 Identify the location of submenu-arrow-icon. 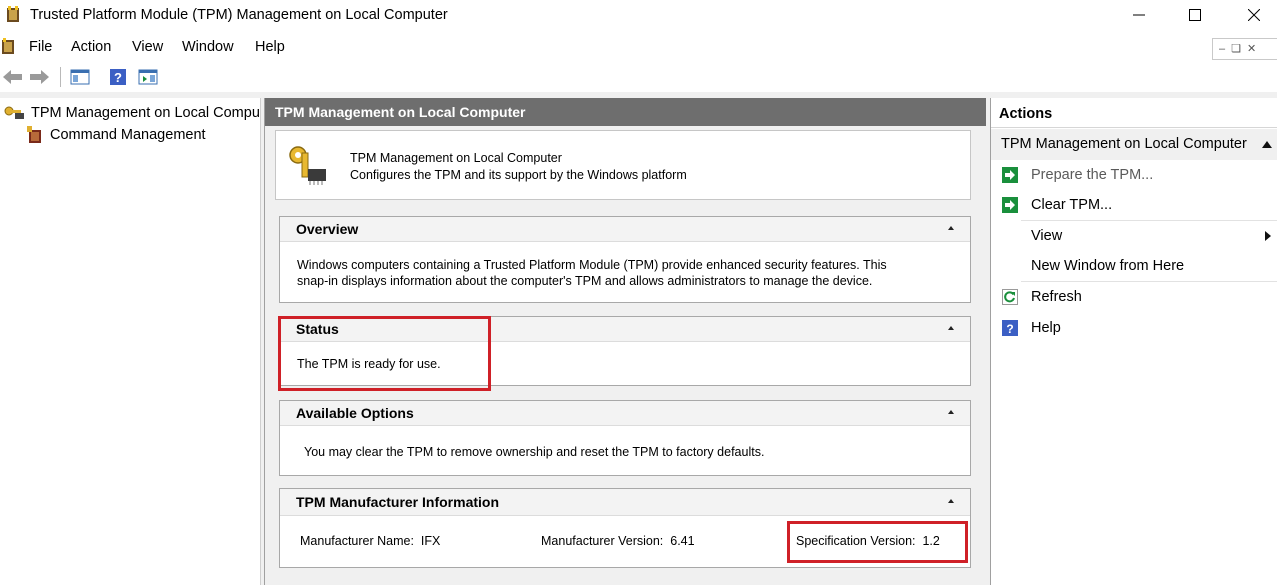
(1268, 236).